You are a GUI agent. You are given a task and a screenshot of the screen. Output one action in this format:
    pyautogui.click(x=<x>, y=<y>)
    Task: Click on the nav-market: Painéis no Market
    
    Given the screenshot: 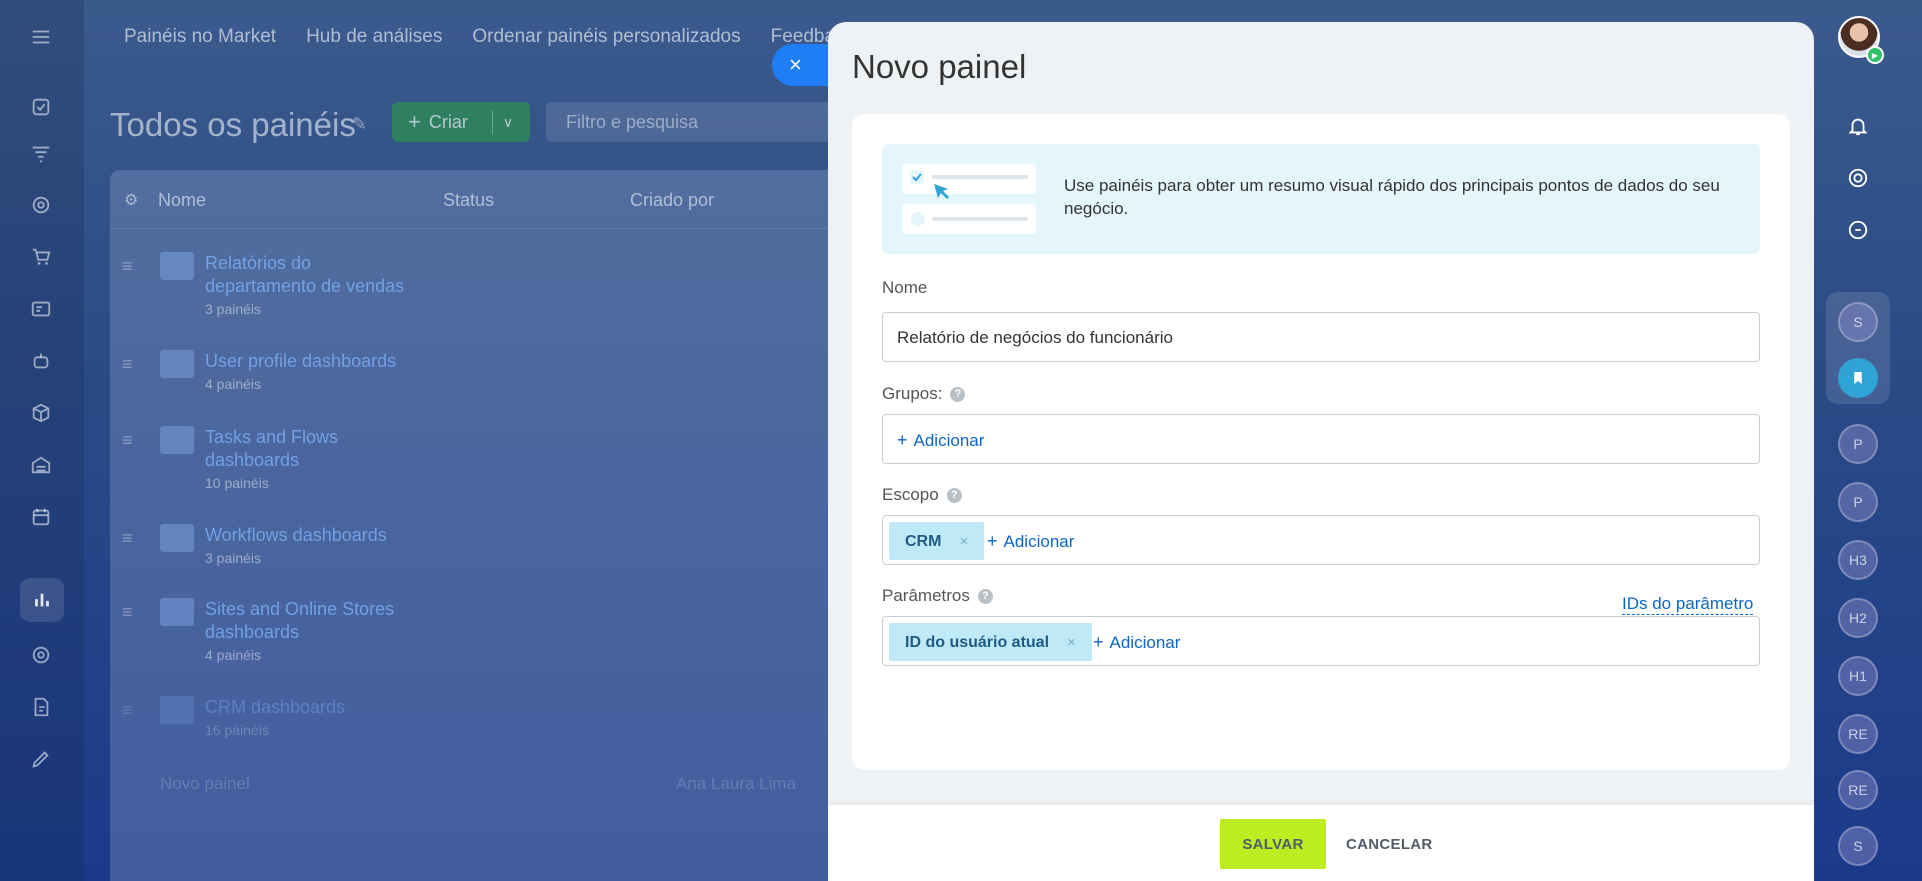 What is the action you would take?
    pyautogui.click(x=200, y=37)
    